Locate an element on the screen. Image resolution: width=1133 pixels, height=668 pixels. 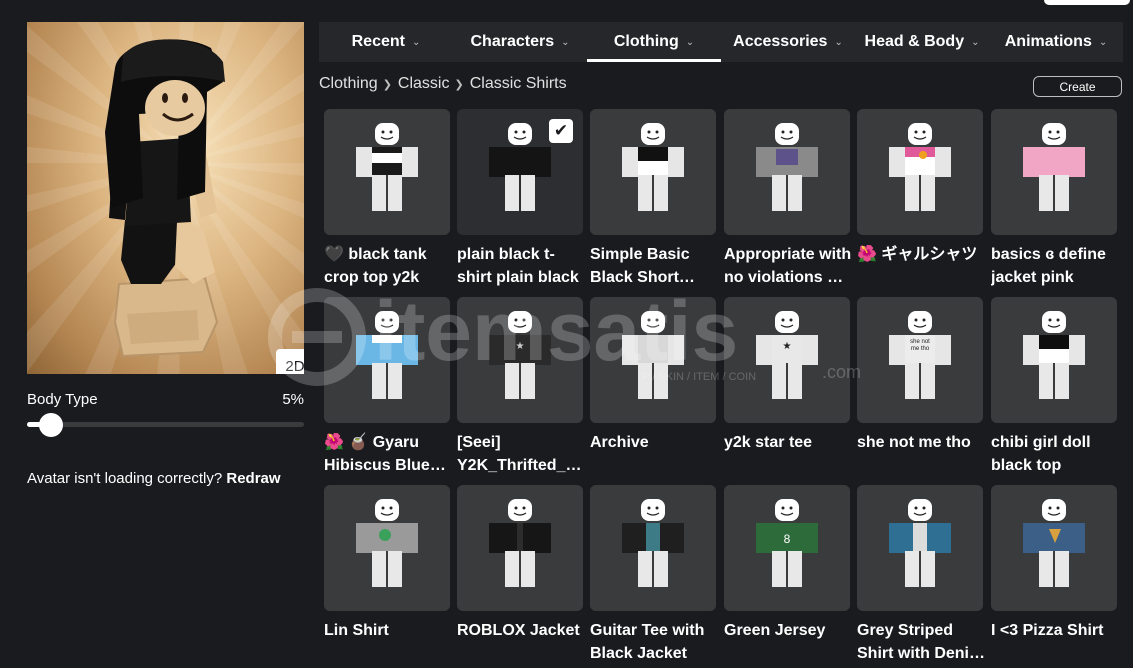
tab-label: Recent is located at coordinates (378, 41).